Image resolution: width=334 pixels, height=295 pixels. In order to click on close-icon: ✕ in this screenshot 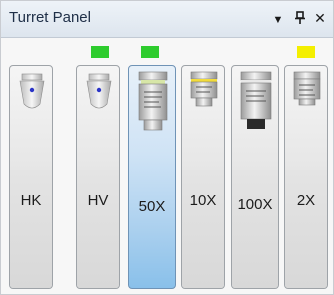, I will do `click(320, 18)`.